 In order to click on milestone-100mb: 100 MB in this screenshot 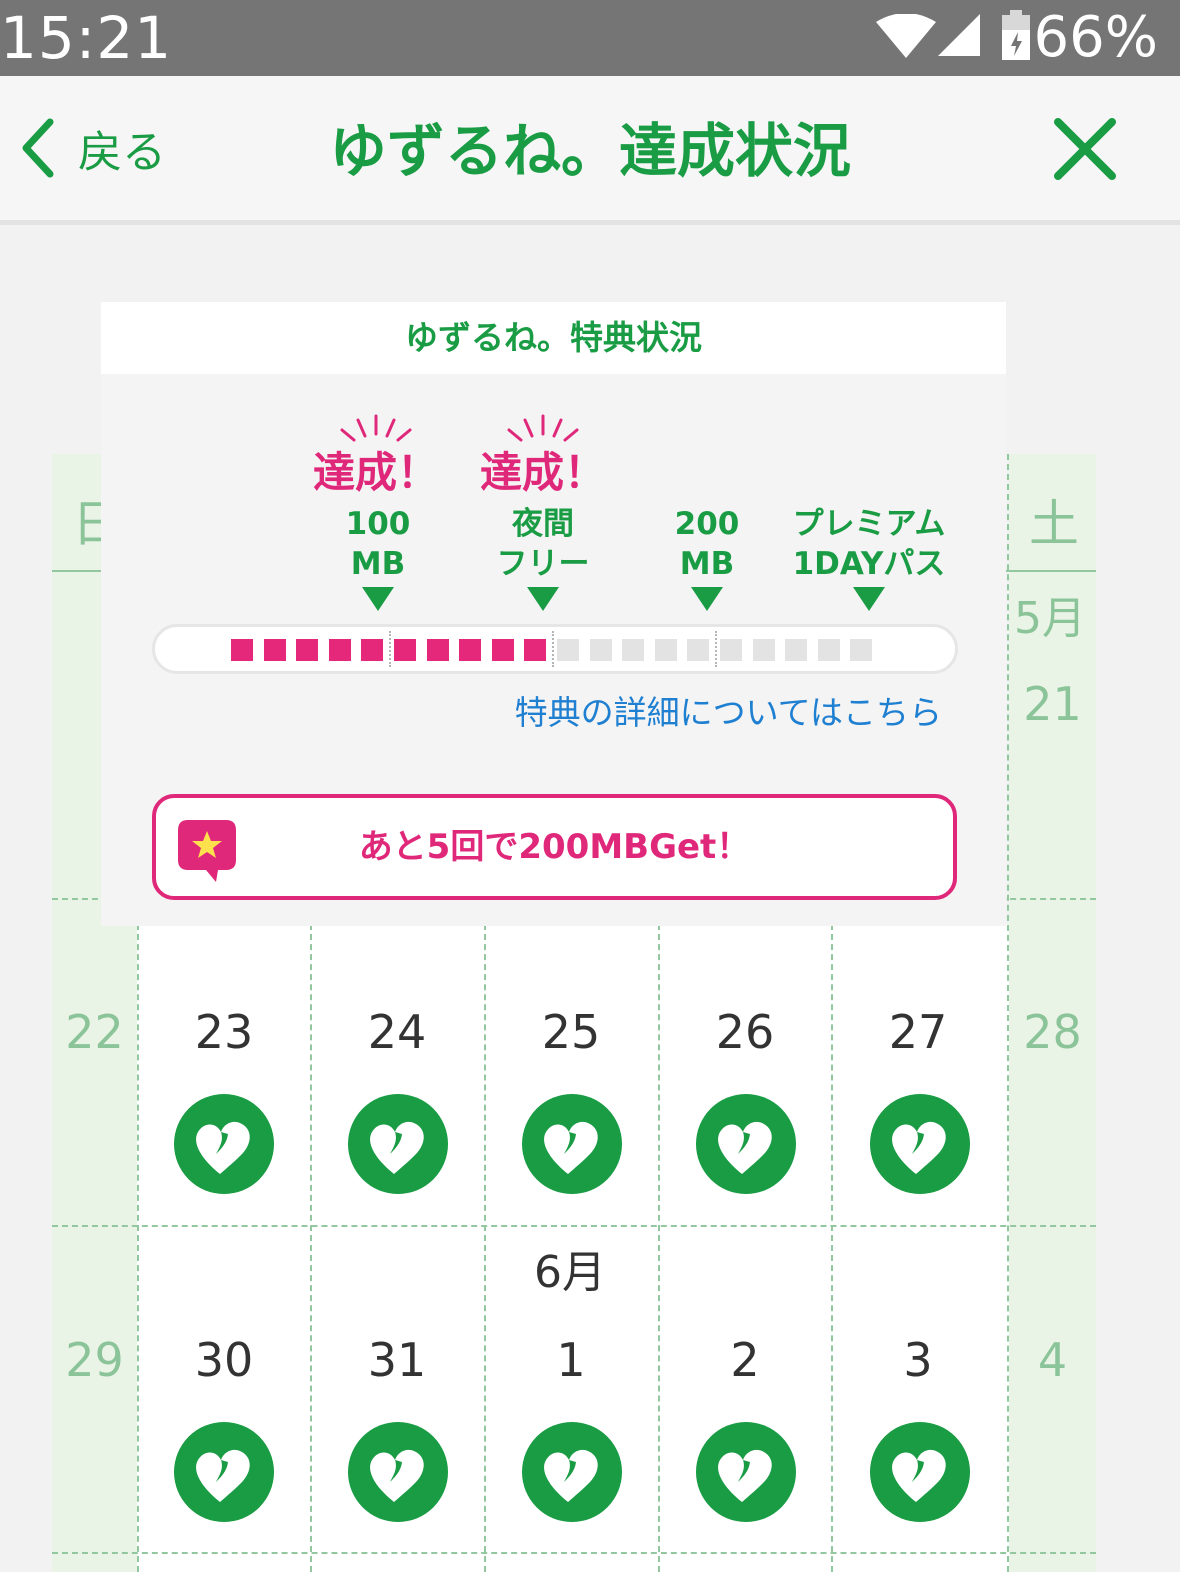, I will do `click(378, 544)`.